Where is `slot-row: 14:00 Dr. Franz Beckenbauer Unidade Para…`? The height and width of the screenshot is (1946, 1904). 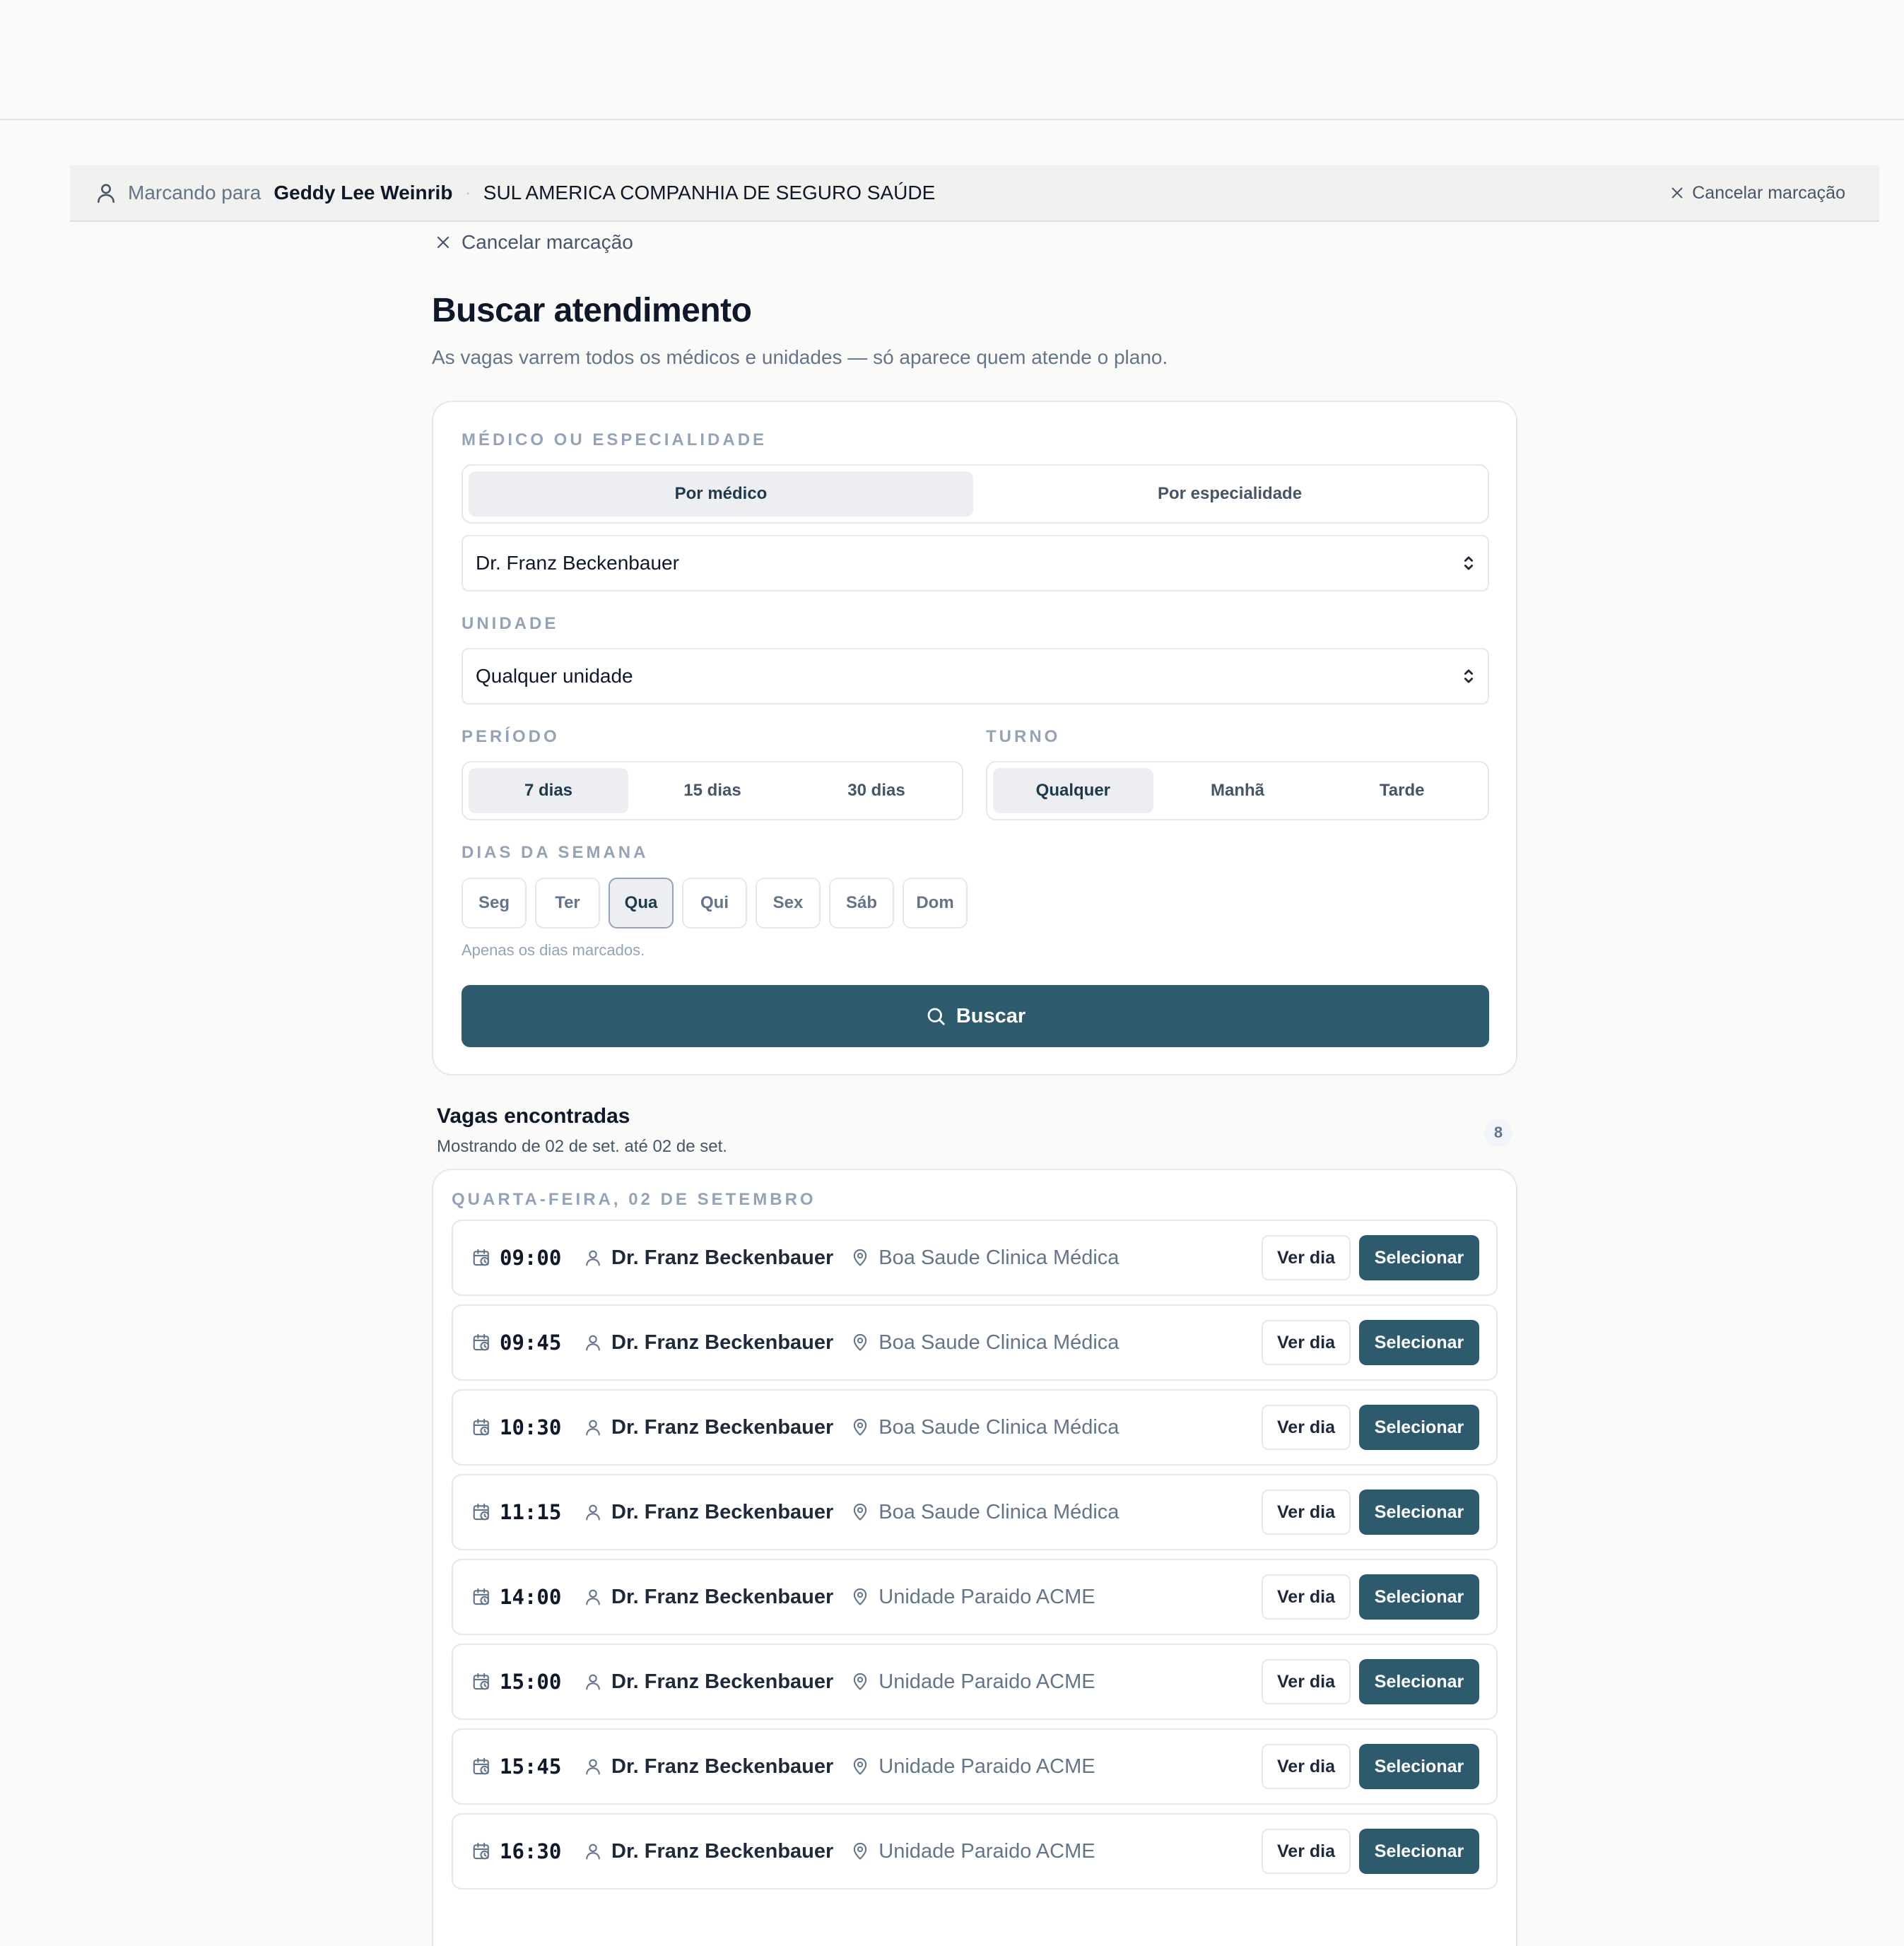
slot-row: 14:00 Dr. Franz Beckenbauer Unidade Para… is located at coordinates (975, 1597).